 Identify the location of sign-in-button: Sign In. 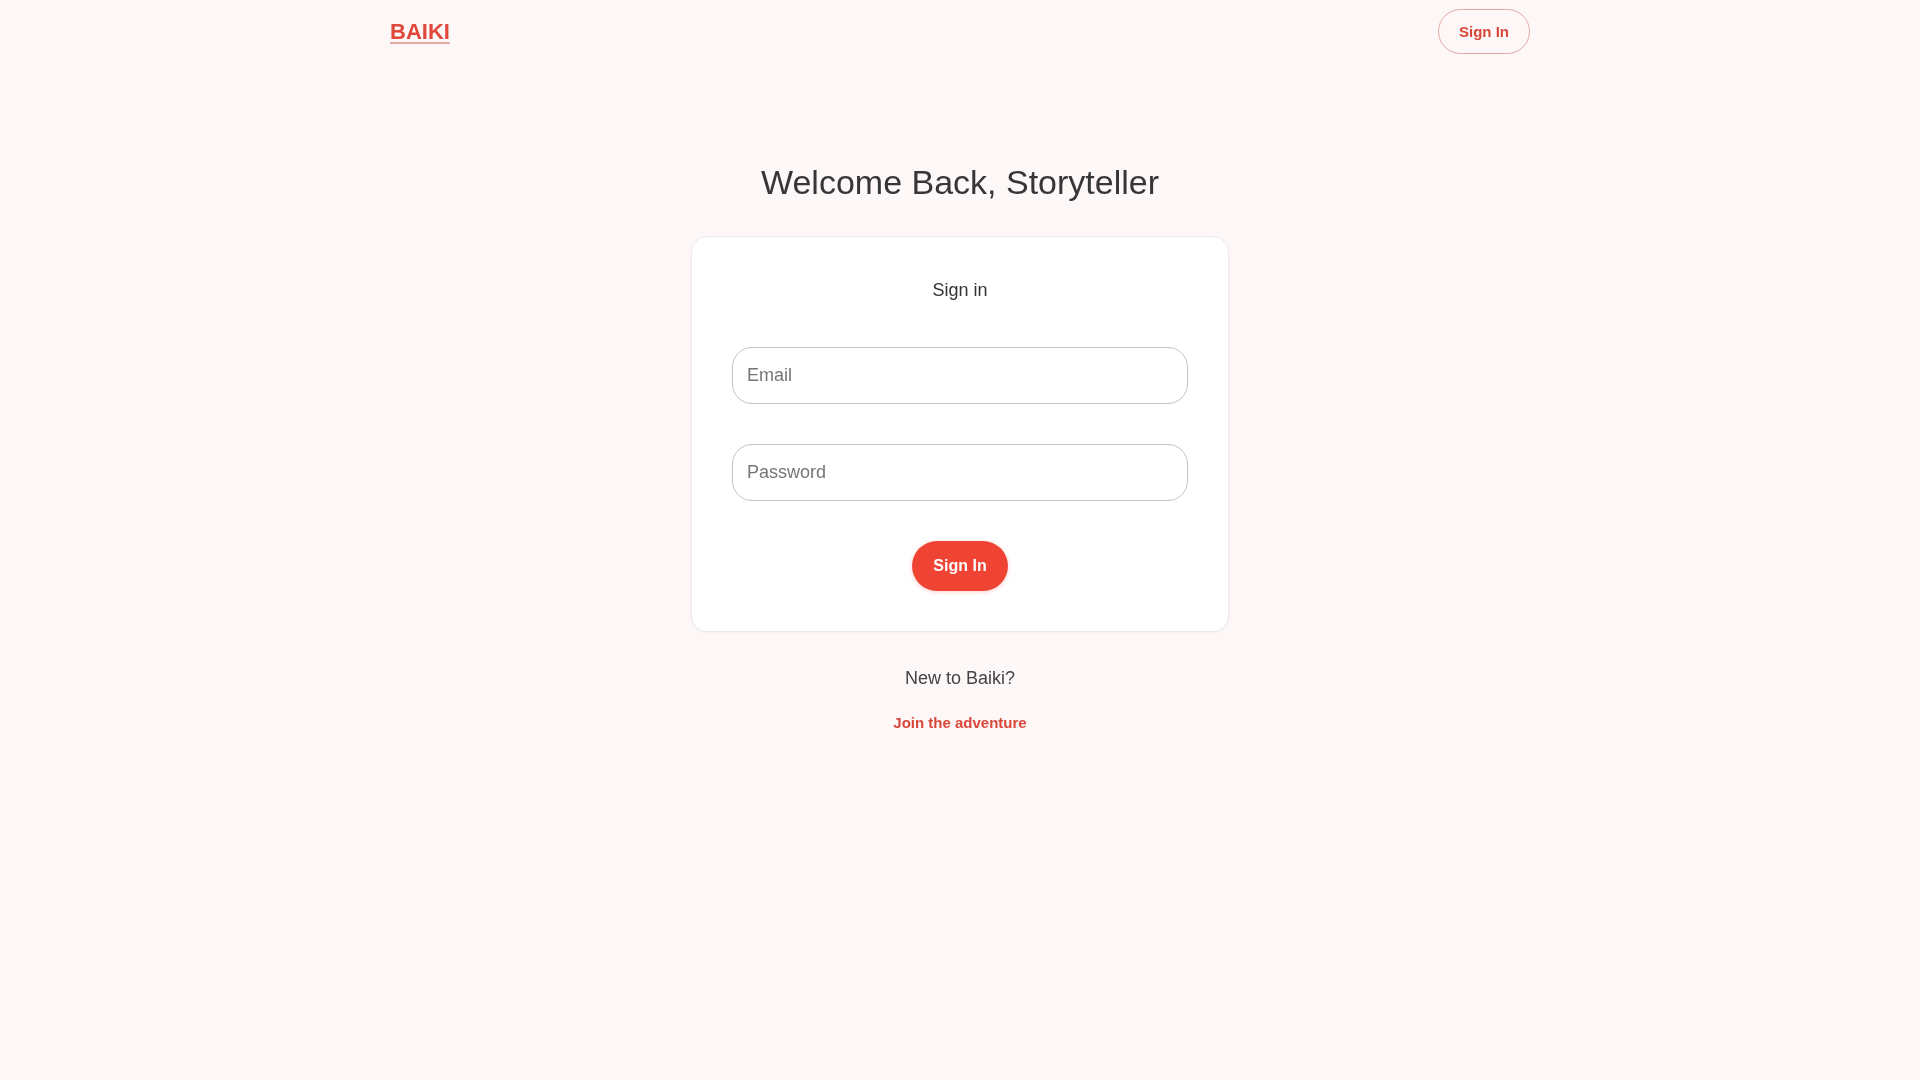
(960, 566).